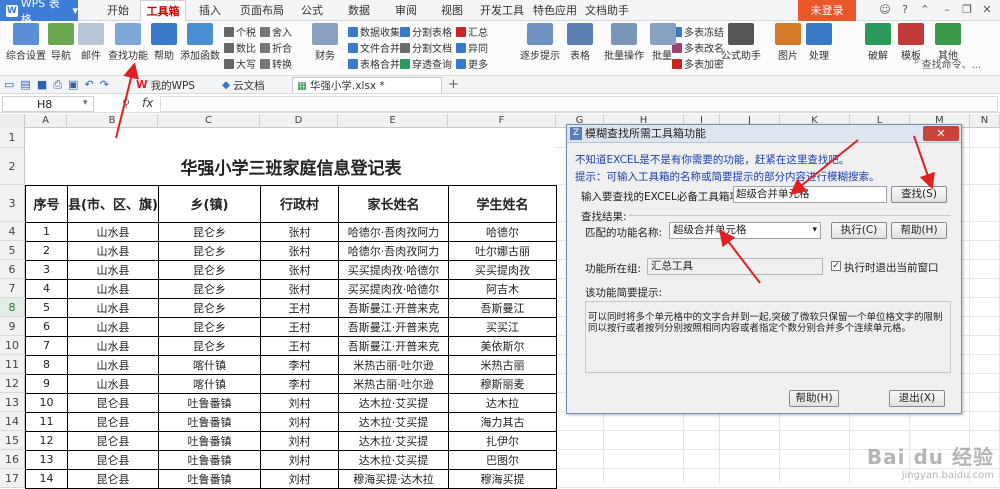 The width and height of the screenshot is (1000, 489). Describe the element at coordinates (128, 42) in the screenshot. I see `find-function-button: 查找功能` at that location.